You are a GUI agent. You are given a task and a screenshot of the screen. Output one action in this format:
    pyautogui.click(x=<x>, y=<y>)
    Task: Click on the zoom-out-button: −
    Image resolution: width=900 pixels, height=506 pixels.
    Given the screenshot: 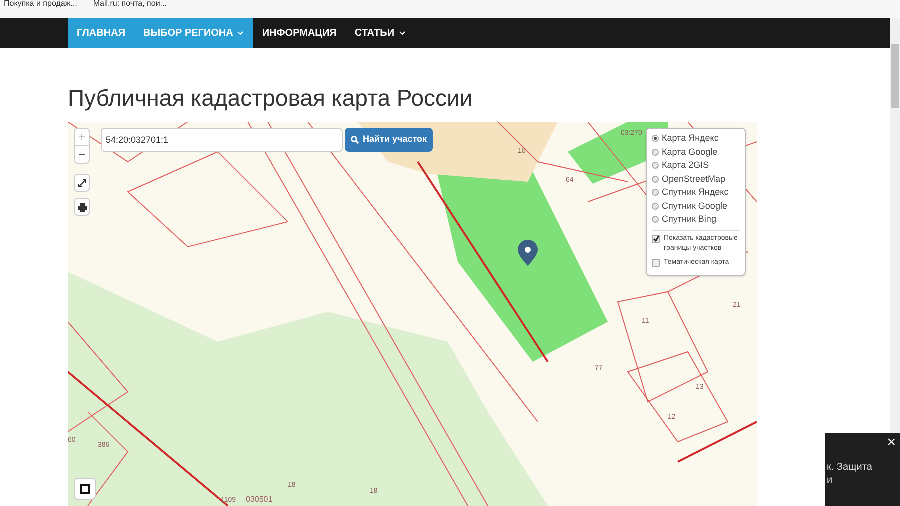 What is the action you would take?
    pyautogui.click(x=82, y=155)
    